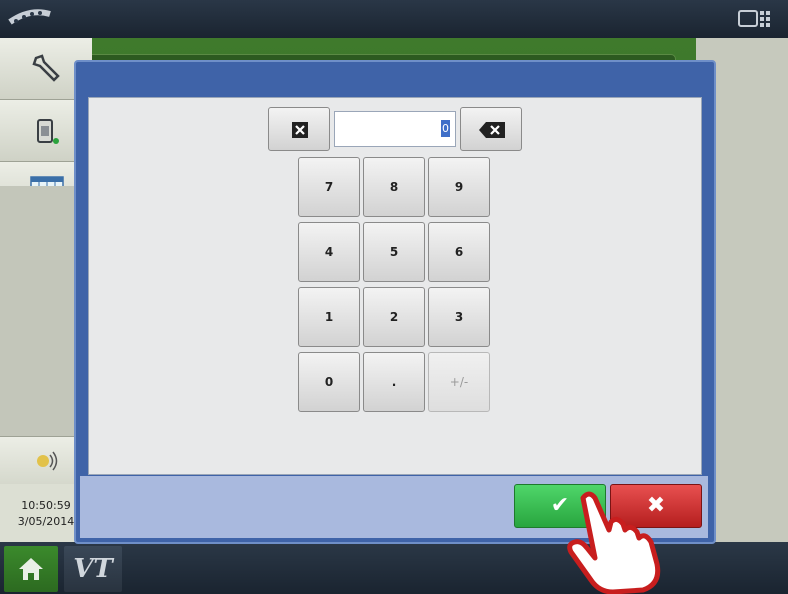 This screenshot has width=788, height=594. Describe the element at coordinates (47, 461) in the screenshot. I see `sound-alert-icon` at that location.